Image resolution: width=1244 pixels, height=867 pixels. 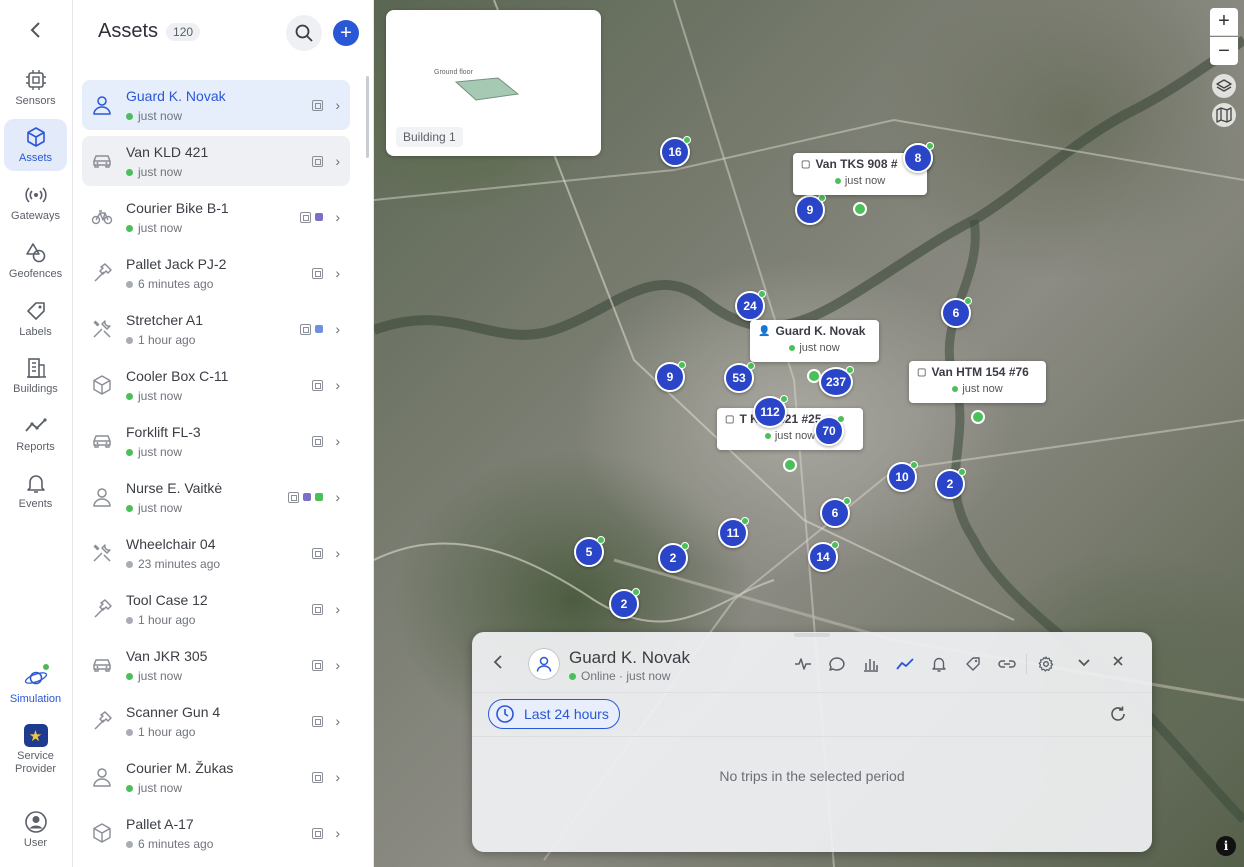 What do you see at coordinates (1007, 664) in the screenshot?
I see `tab-links` at bounding box center [1007, 664].